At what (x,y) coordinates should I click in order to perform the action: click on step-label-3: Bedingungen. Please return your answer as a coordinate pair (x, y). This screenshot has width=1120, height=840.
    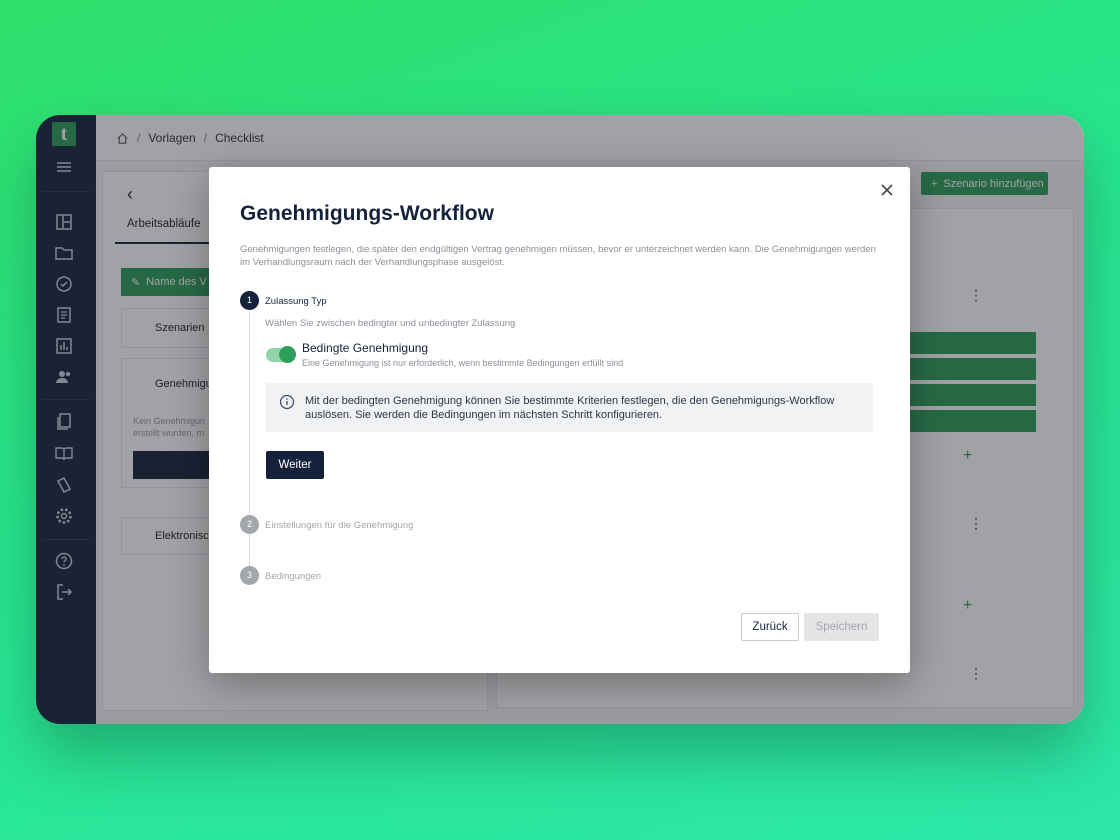
    Looking at the image, I should click on (293, 576).